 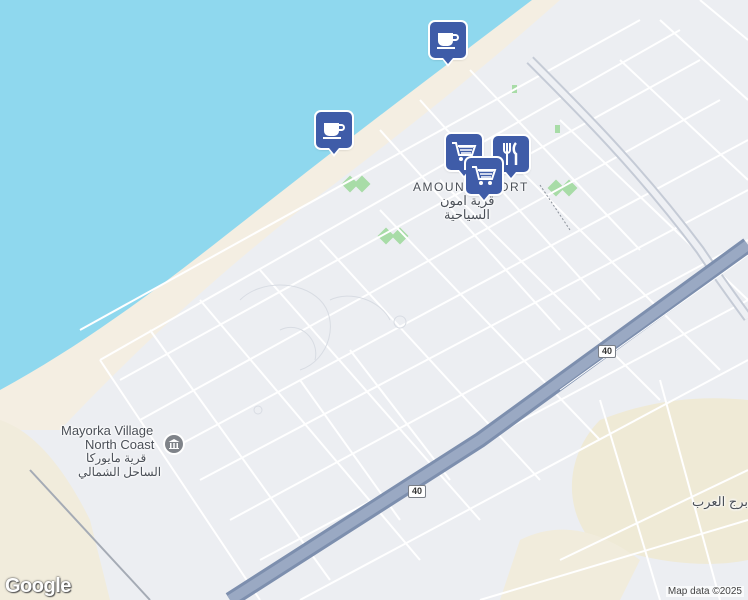 I want to click on mayorka-arabic-line2: الساحل الشمالي, so click(x=120, y=472).